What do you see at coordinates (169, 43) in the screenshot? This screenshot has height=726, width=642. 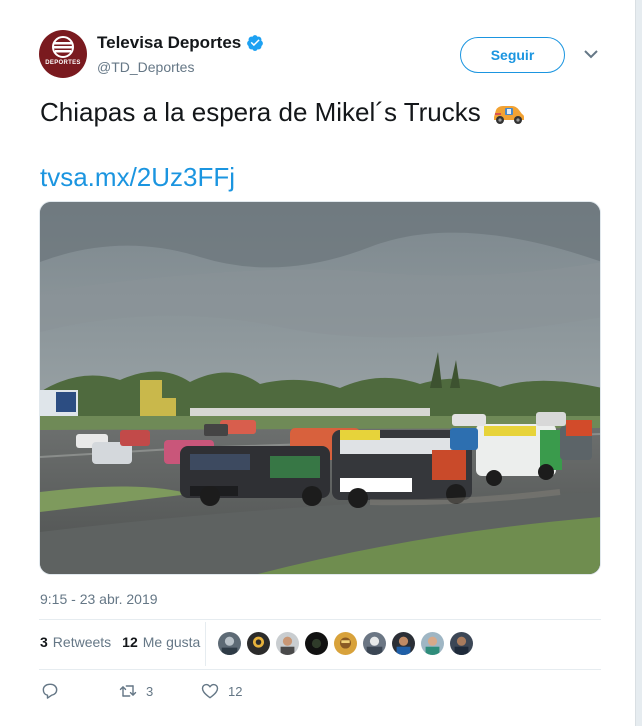 I see `display-name: Televisa Deportes` at bounding box center [169, 43].